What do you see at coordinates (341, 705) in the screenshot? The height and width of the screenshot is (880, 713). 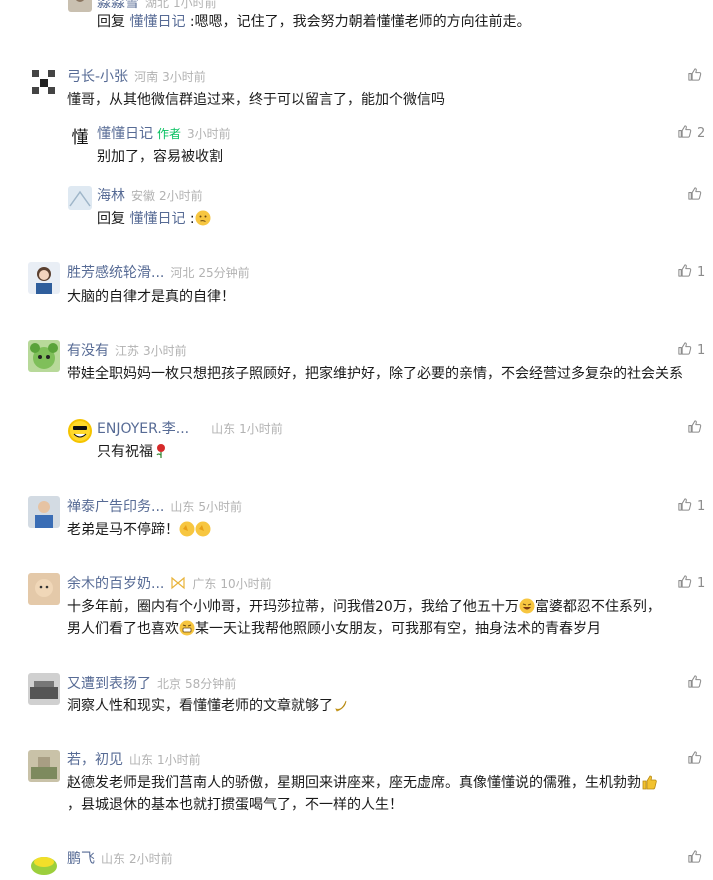 I see `banana-emoji` at bounding box center [341, 705].